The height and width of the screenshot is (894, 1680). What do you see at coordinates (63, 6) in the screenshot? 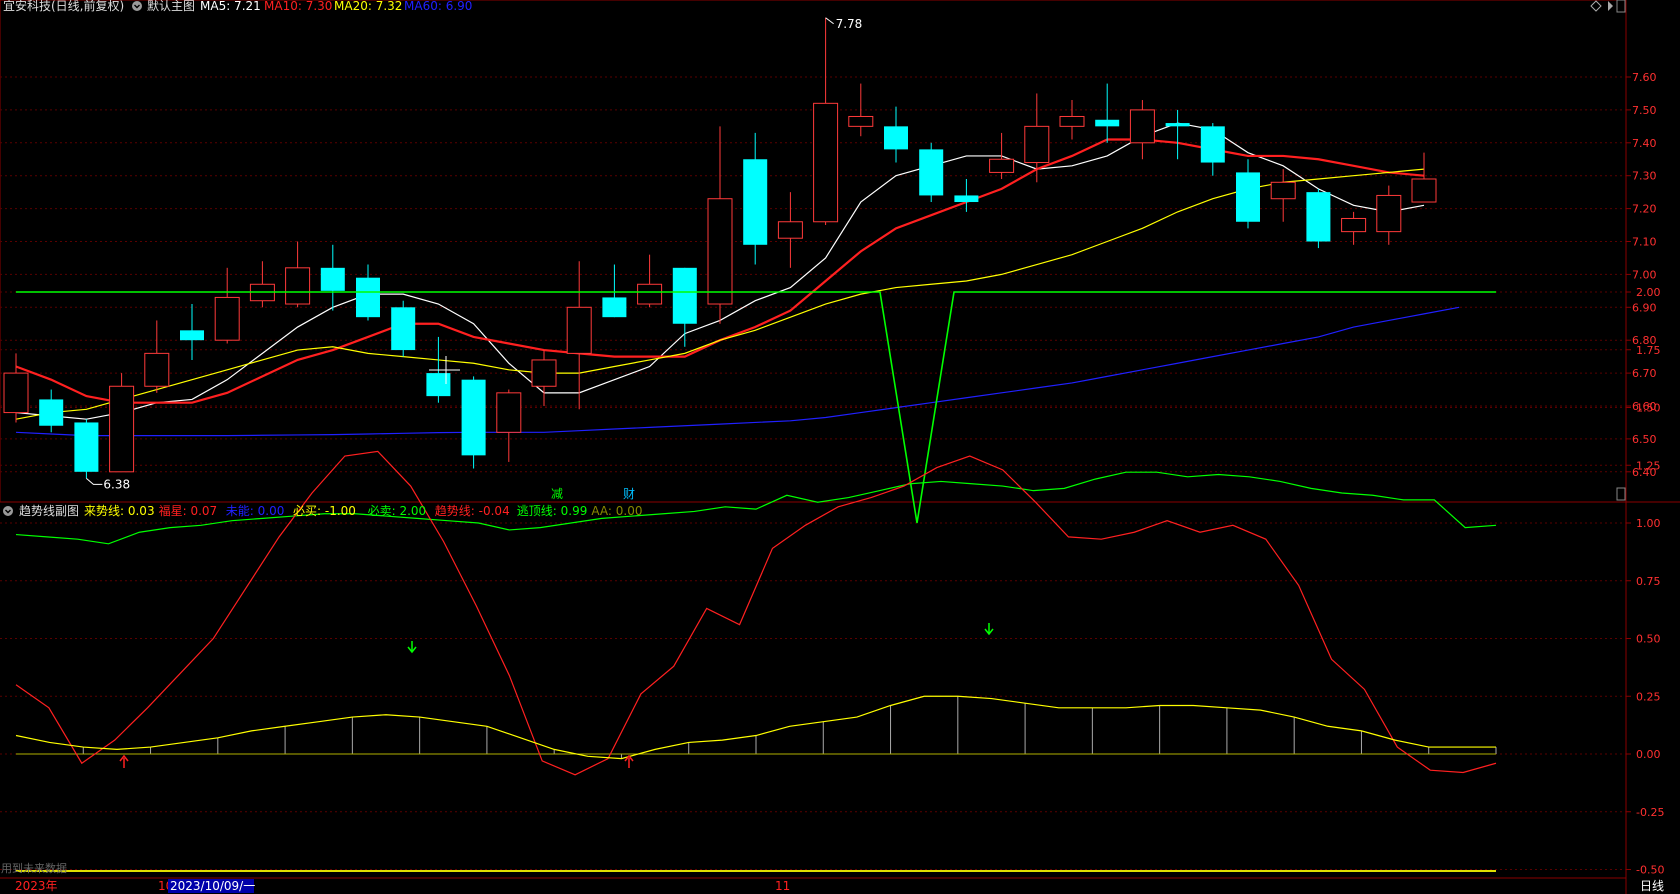
I see `stock-title: 宜安科技(日线,前复权)` at bounding box center [63, 6].